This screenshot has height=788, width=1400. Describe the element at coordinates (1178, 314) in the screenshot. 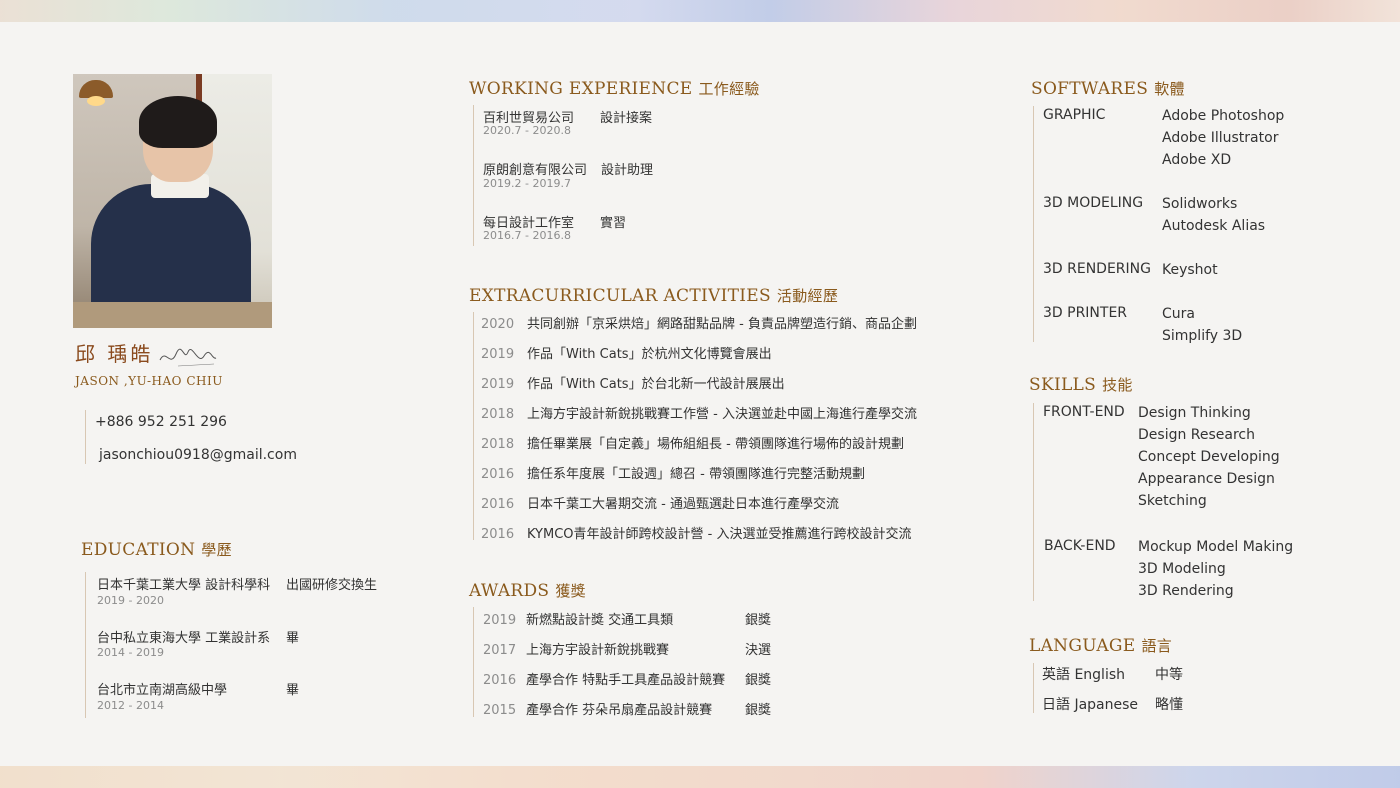

I see `software-tool: Cura` at that location.